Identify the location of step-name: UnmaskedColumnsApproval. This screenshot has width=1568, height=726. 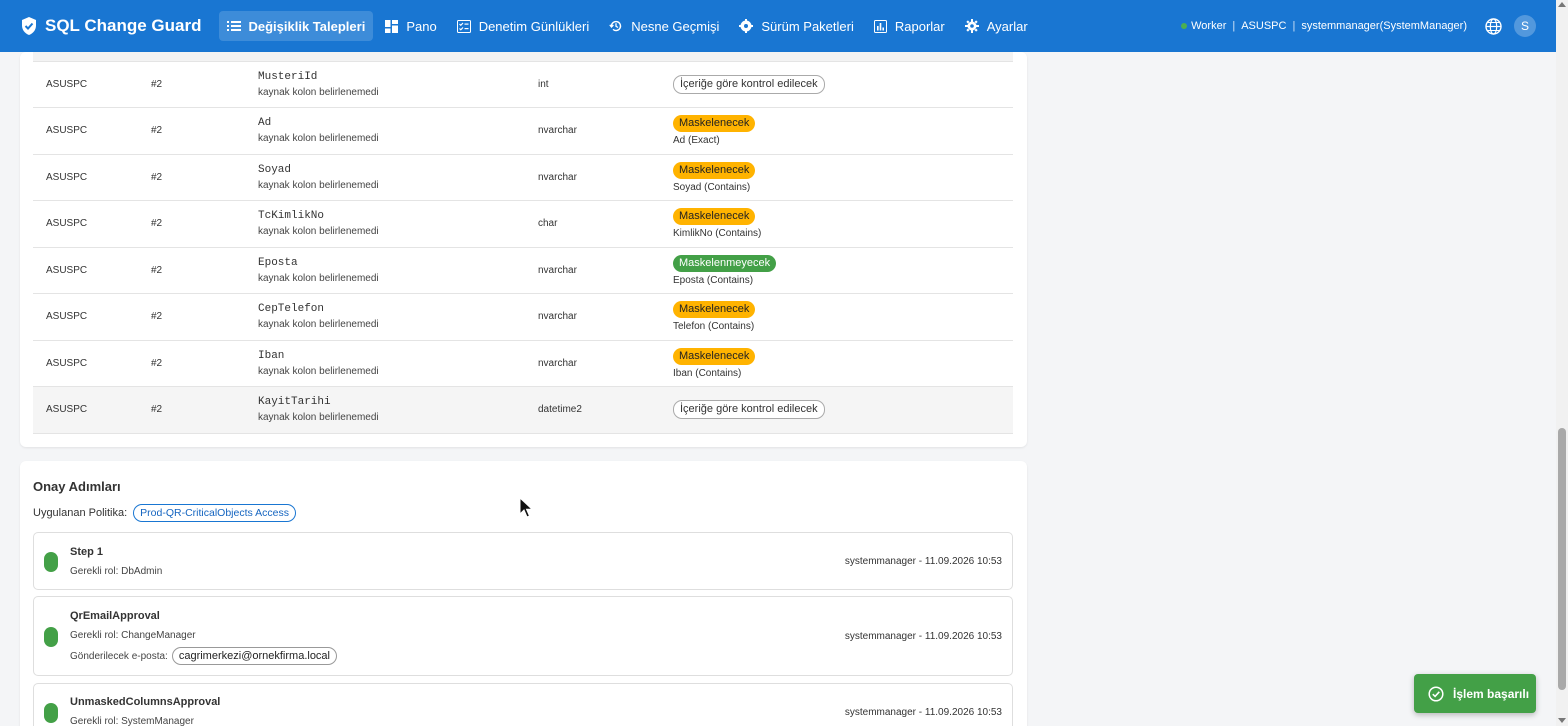
(145, 702).